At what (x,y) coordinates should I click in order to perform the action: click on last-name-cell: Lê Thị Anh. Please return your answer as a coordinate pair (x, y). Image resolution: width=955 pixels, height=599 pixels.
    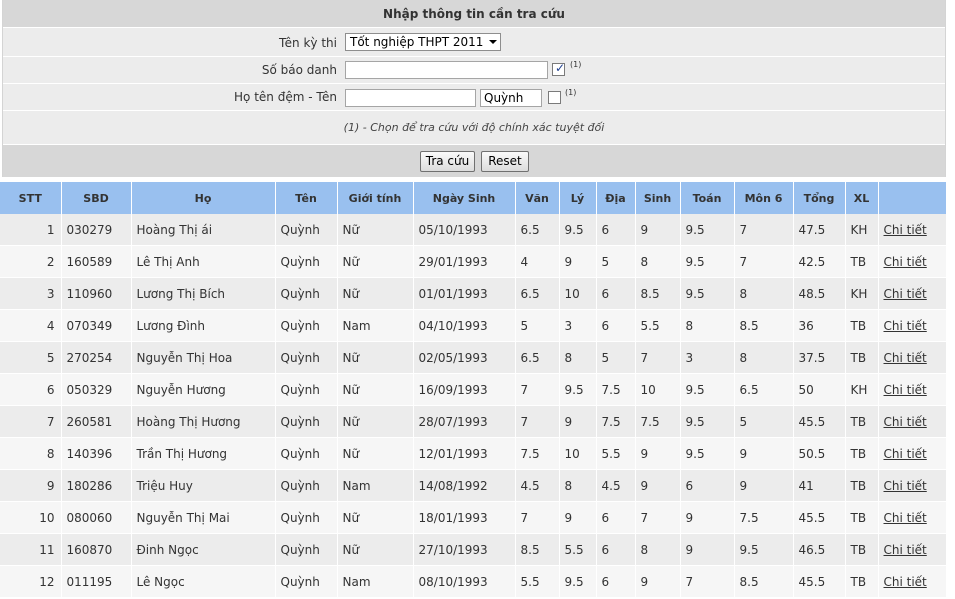
    Looking at the image, I should click on (203, 261).